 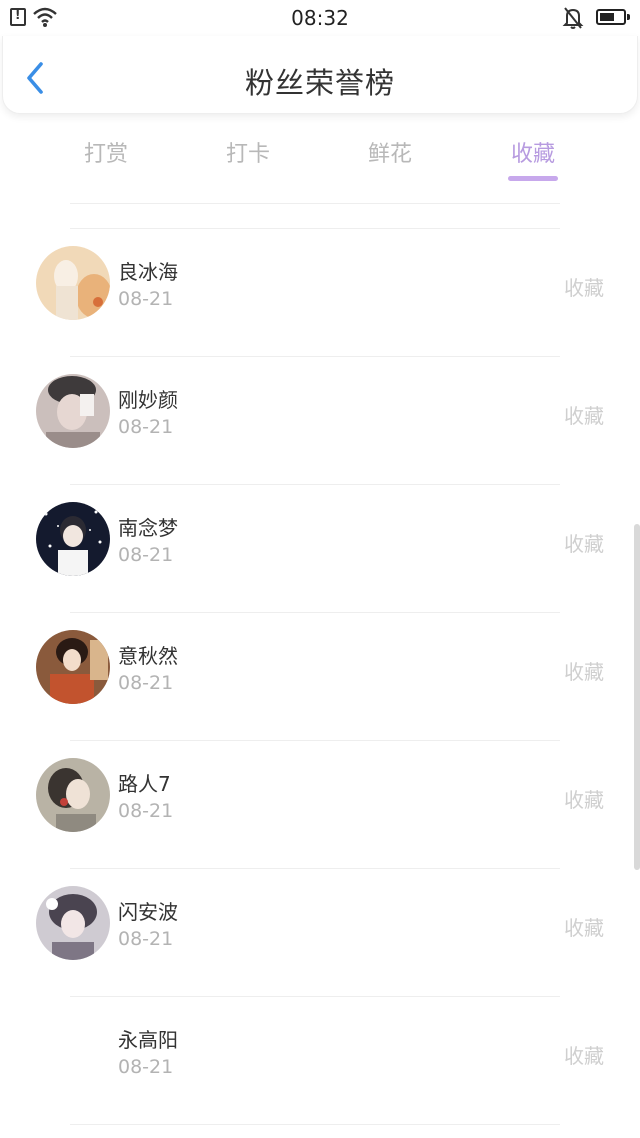 I want to click on status-time: 08:32, so click(x=320, y=18).